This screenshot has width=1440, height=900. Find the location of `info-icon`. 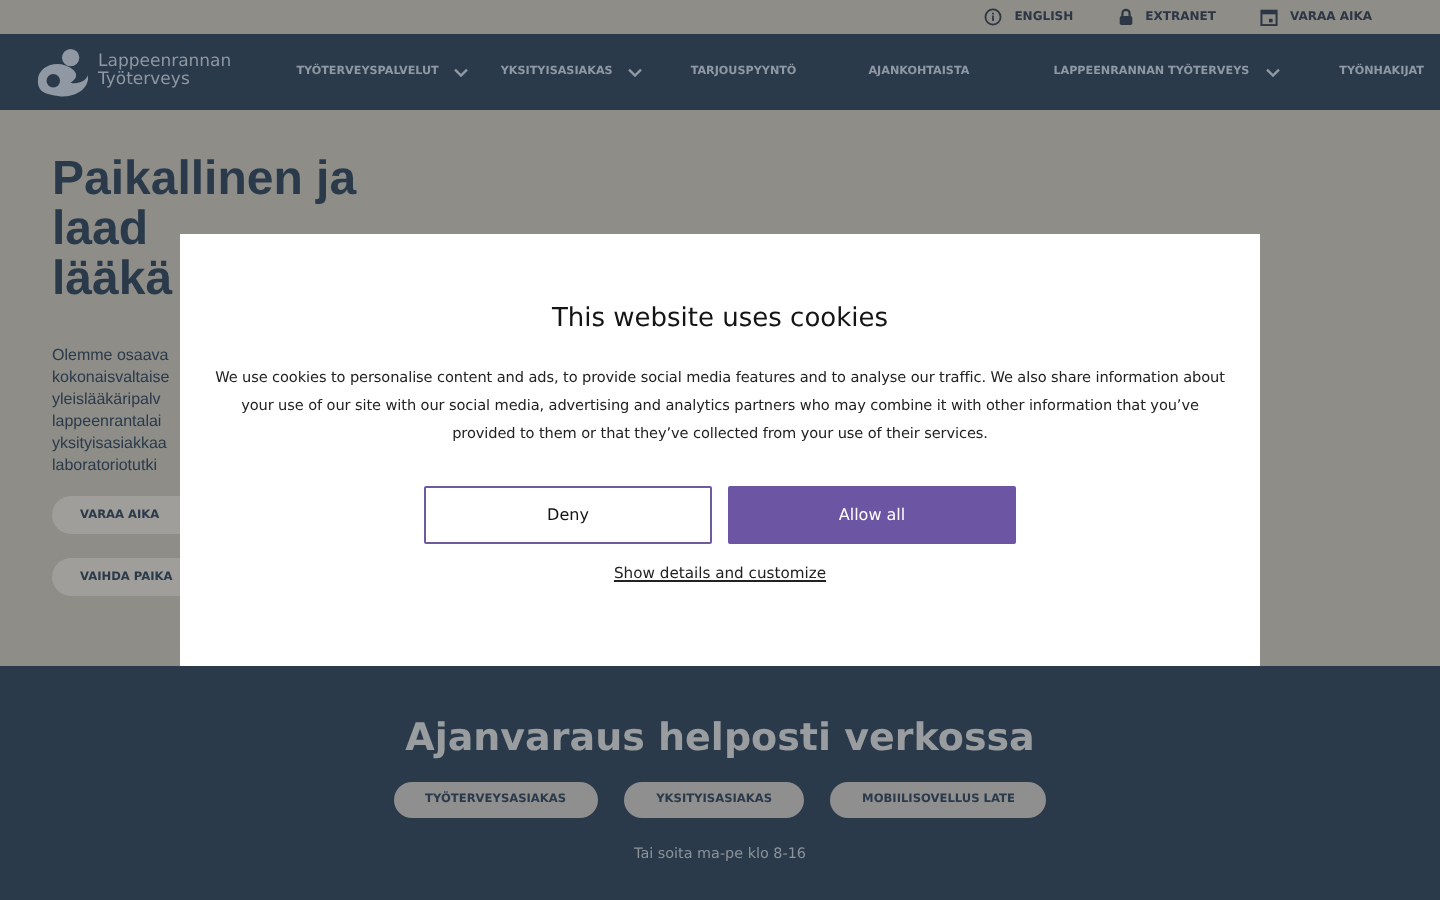

info-icon is located at coordinates (993, 17).